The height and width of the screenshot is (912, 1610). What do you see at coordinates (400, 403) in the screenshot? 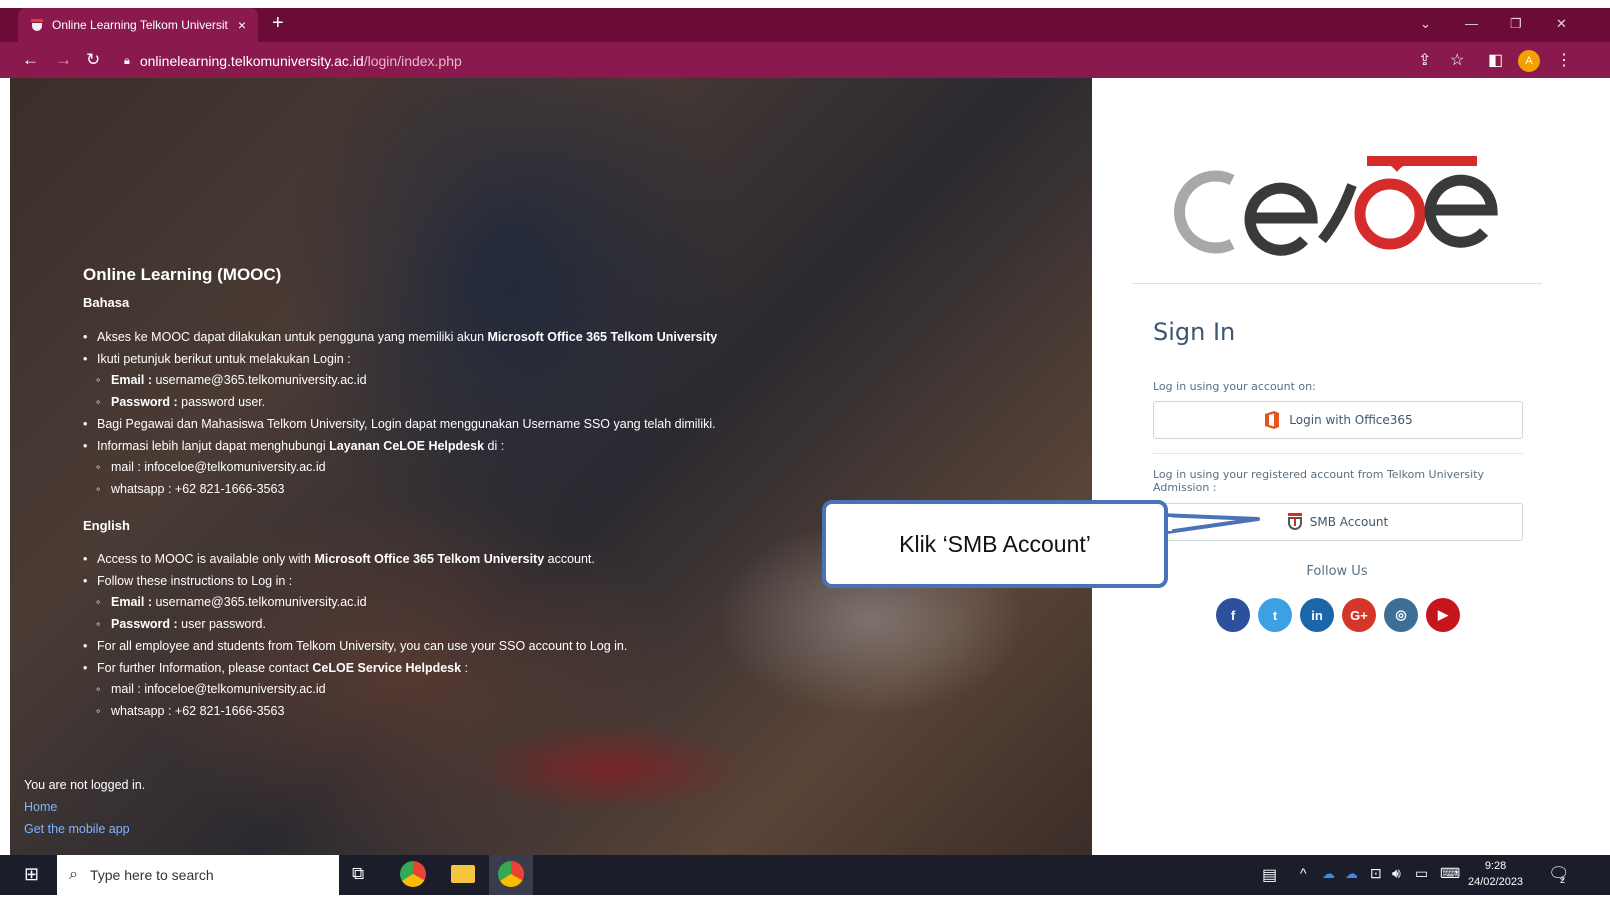
I see `instruction-item: Password : password user.` at bounding box center [400, 403].